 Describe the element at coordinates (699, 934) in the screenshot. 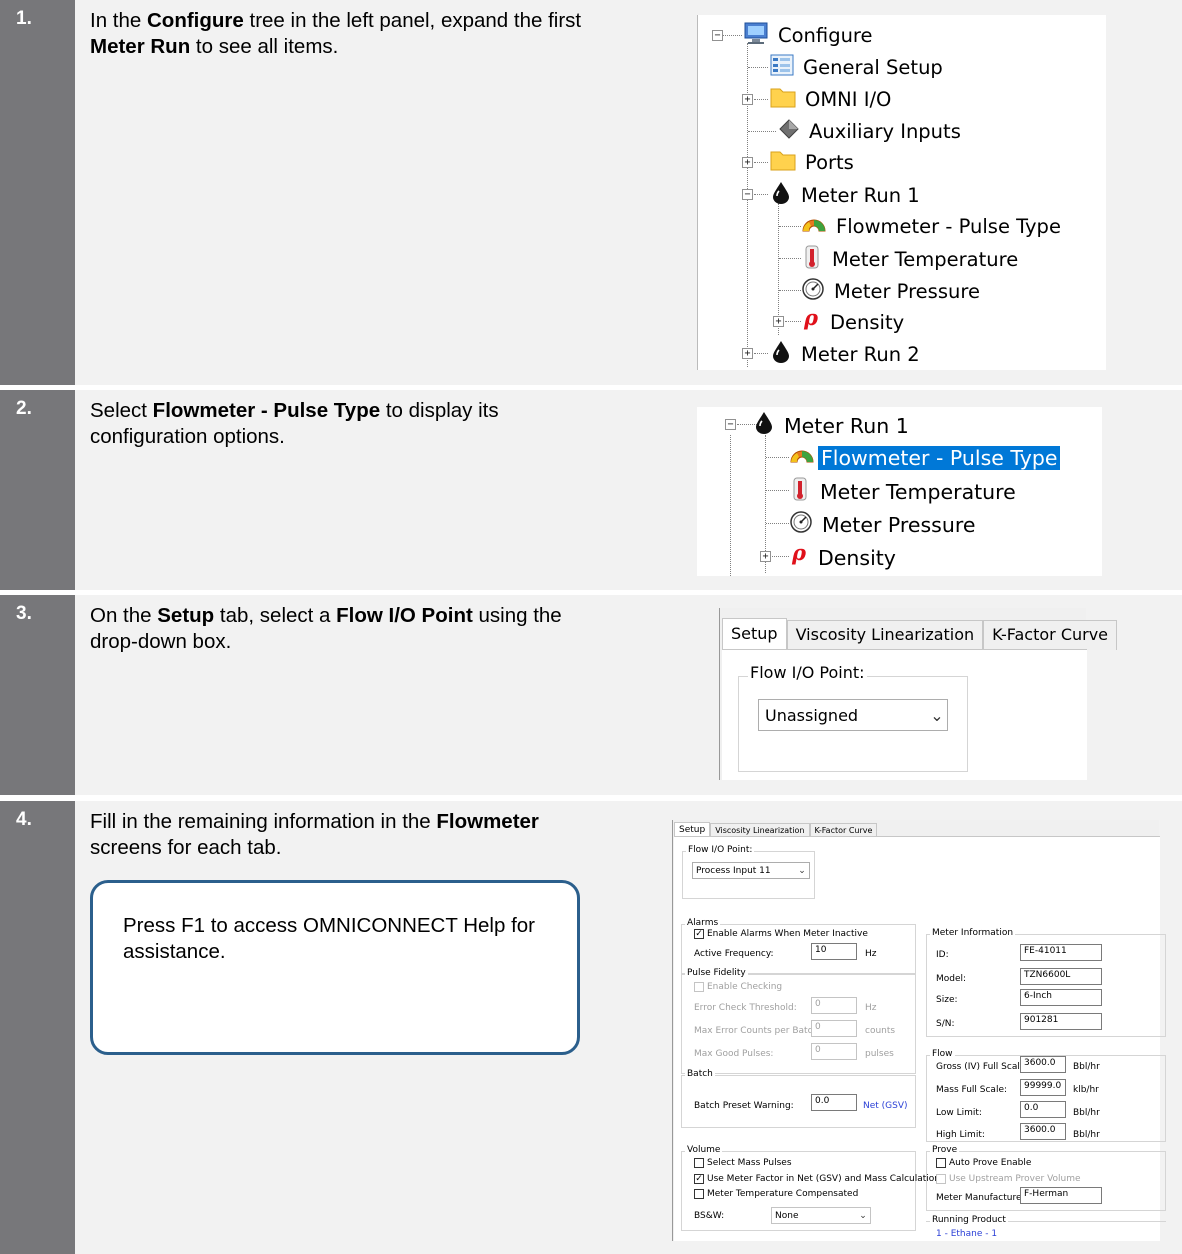

I see `enable-alarms-checkbox: ✓` at that location.